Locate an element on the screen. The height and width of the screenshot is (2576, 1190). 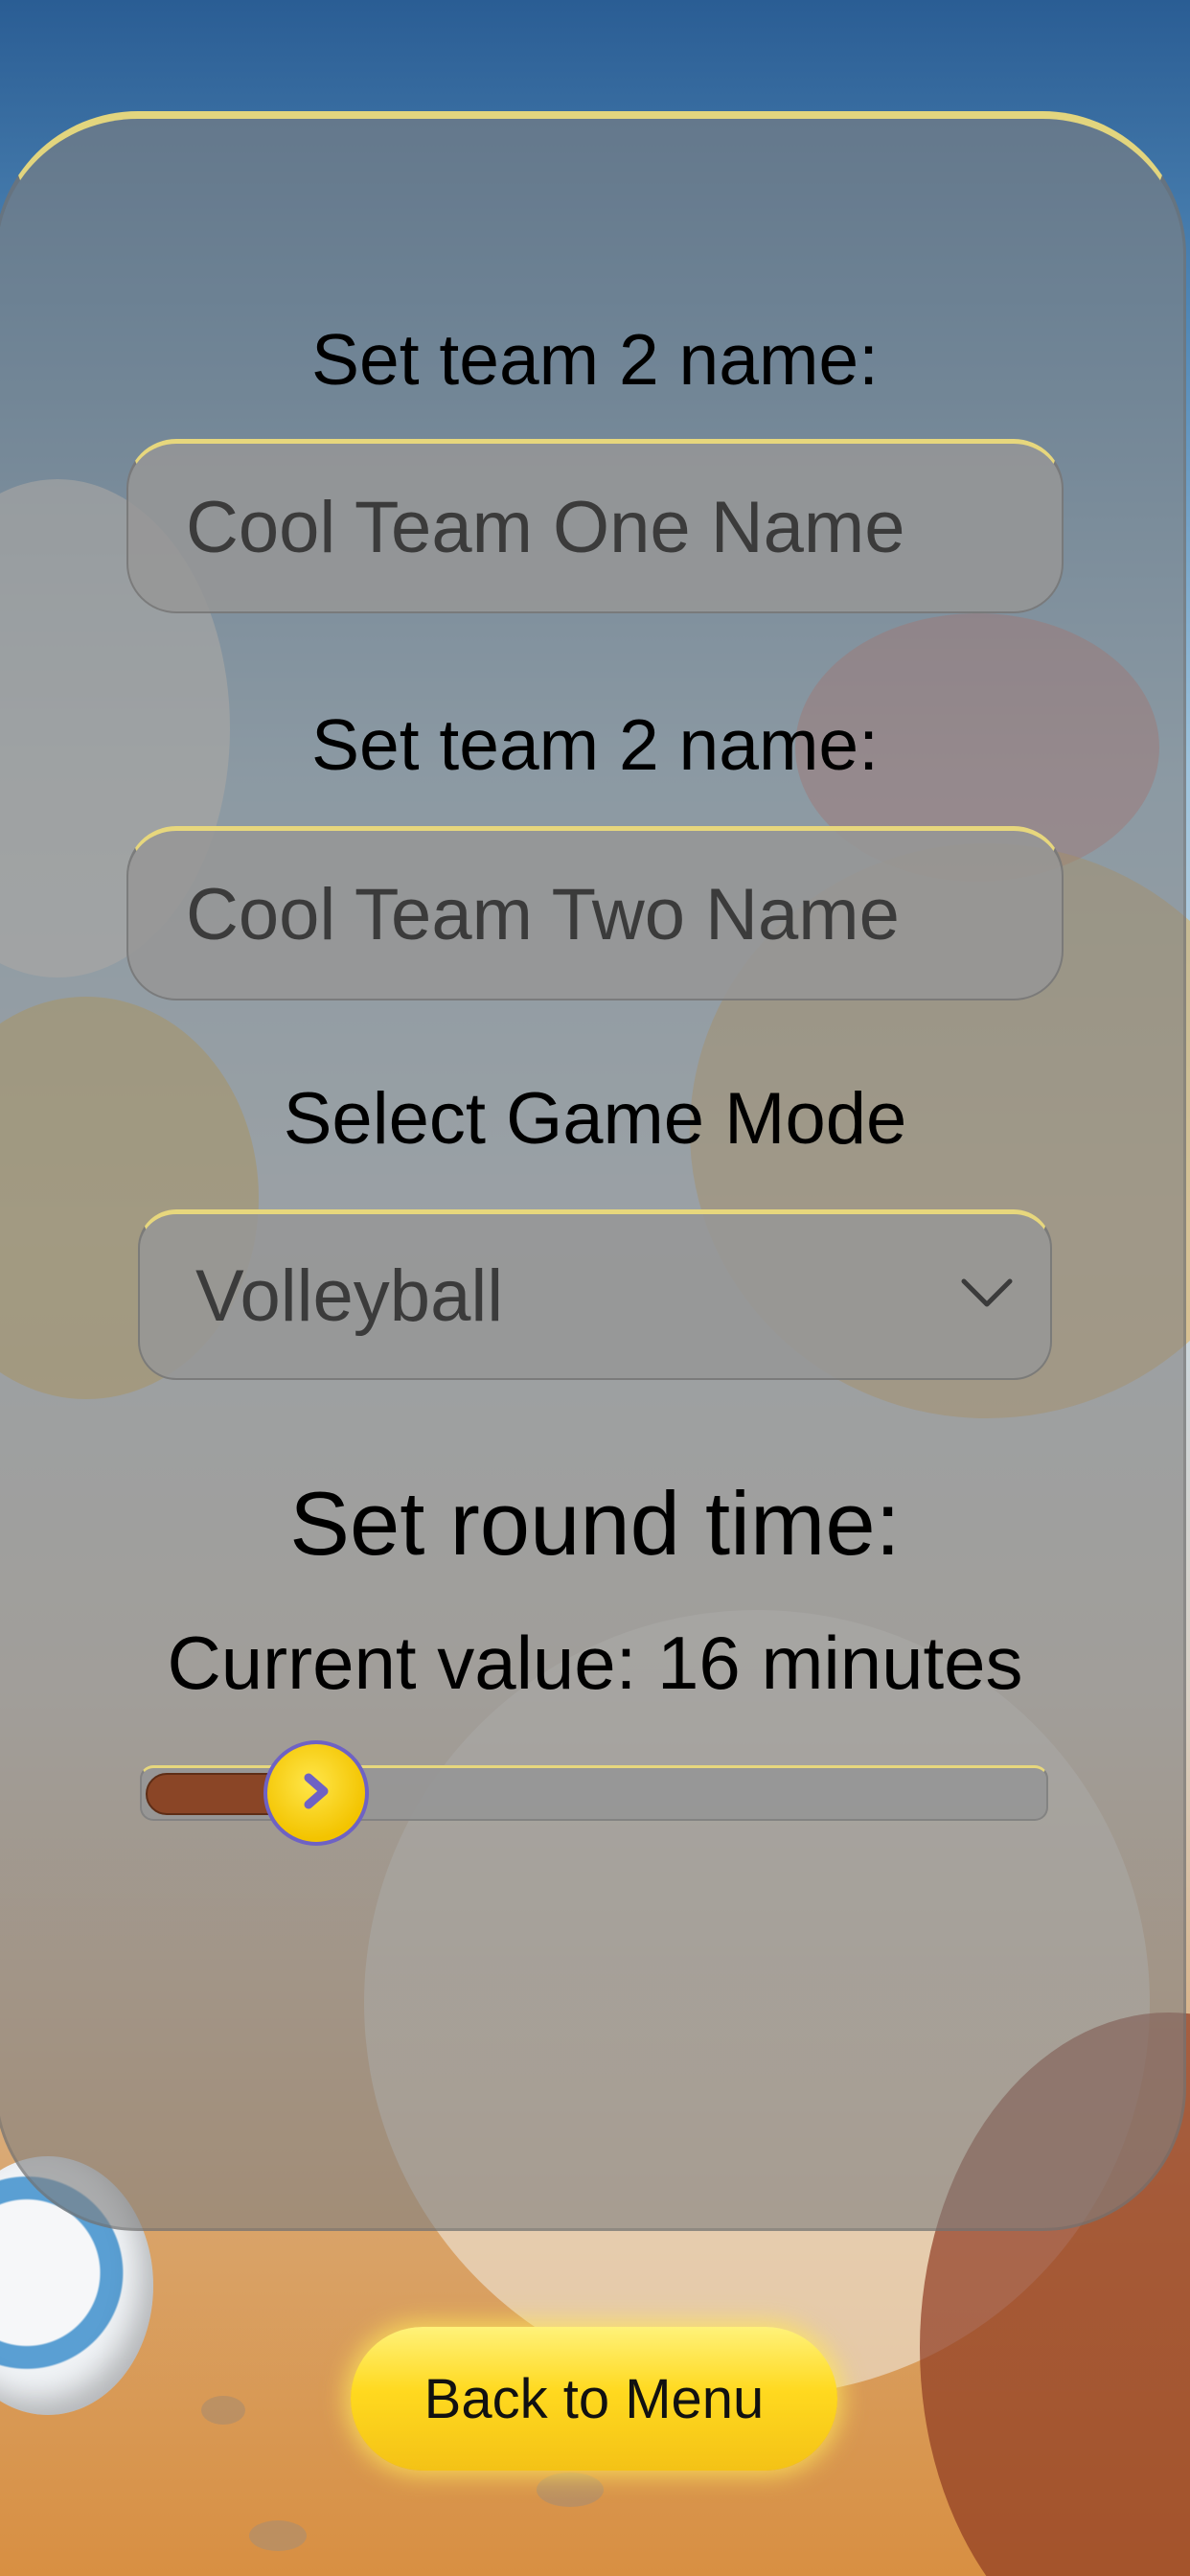
team2-name-input: Cool Team Two Name is located at coordinates (595, 913).